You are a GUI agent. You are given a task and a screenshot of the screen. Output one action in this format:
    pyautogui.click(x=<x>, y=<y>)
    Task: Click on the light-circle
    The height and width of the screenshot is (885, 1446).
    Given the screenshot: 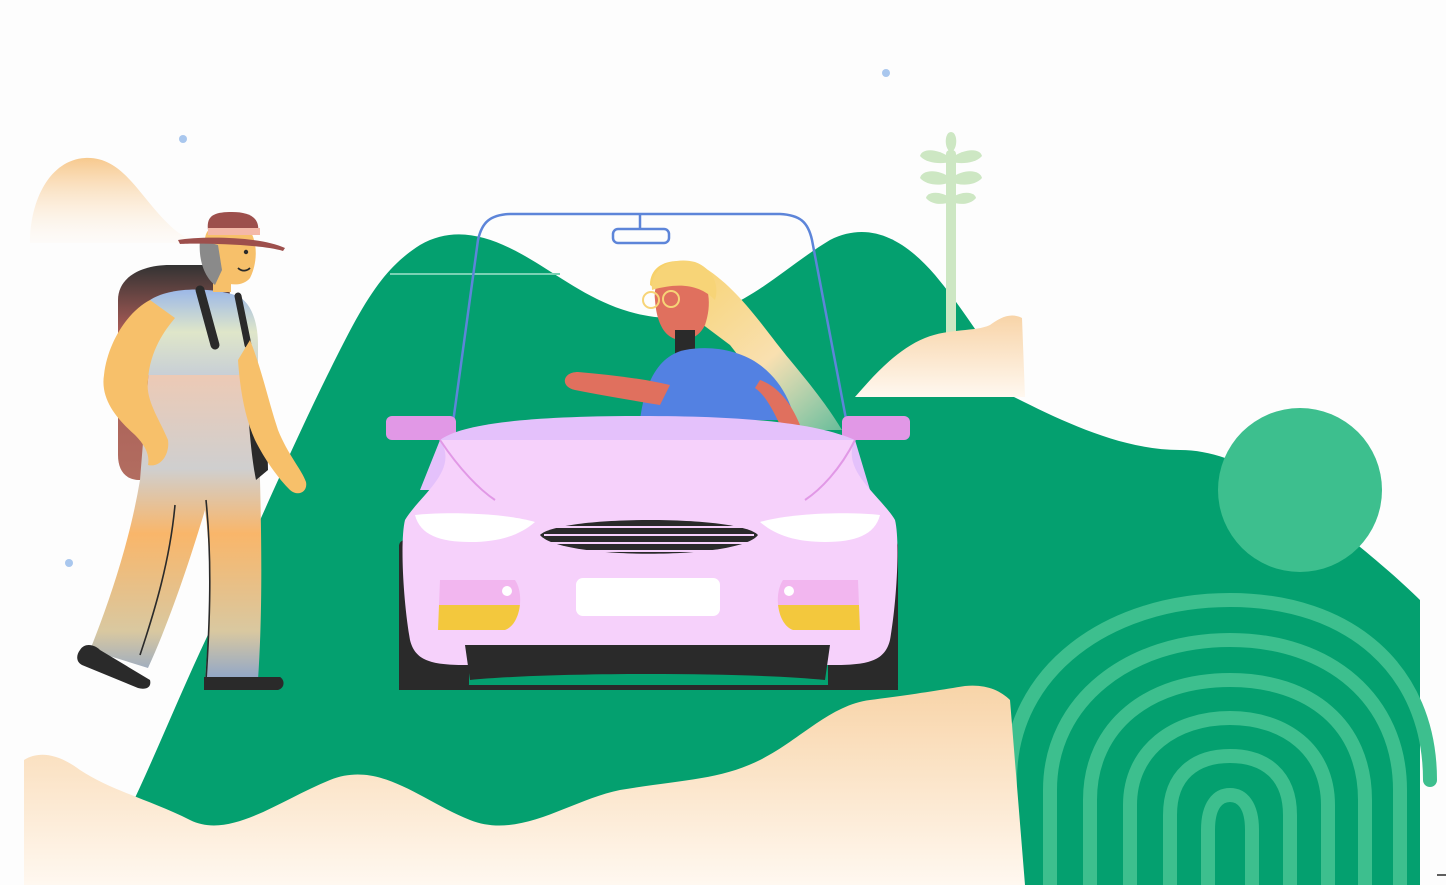 What is the action you would take?
    pyautogui.click(x=1300, y=490)
    